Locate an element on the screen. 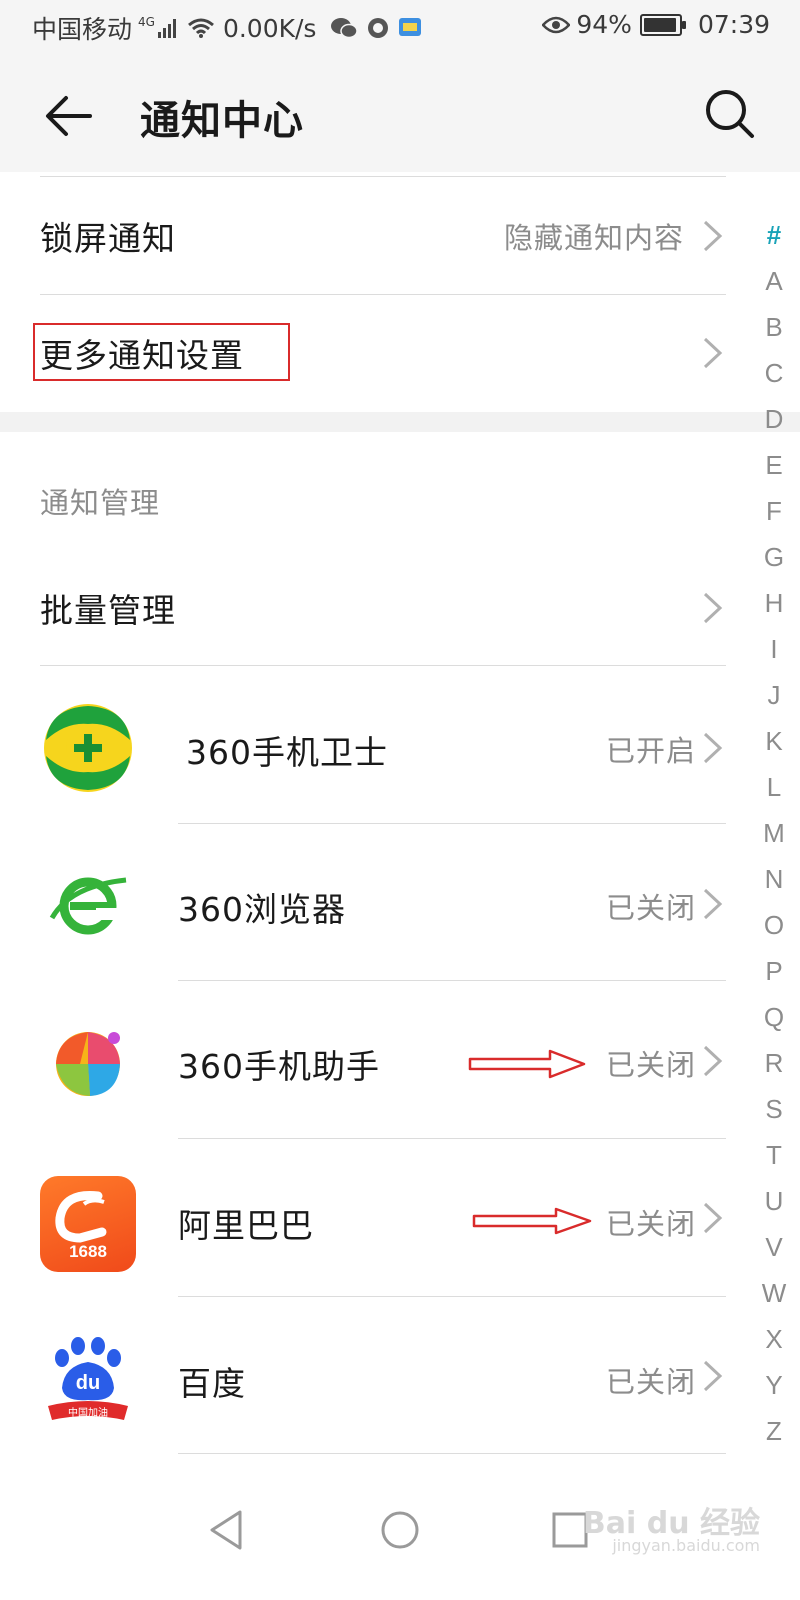  index-letter: G is located at coordinates (774, 557).